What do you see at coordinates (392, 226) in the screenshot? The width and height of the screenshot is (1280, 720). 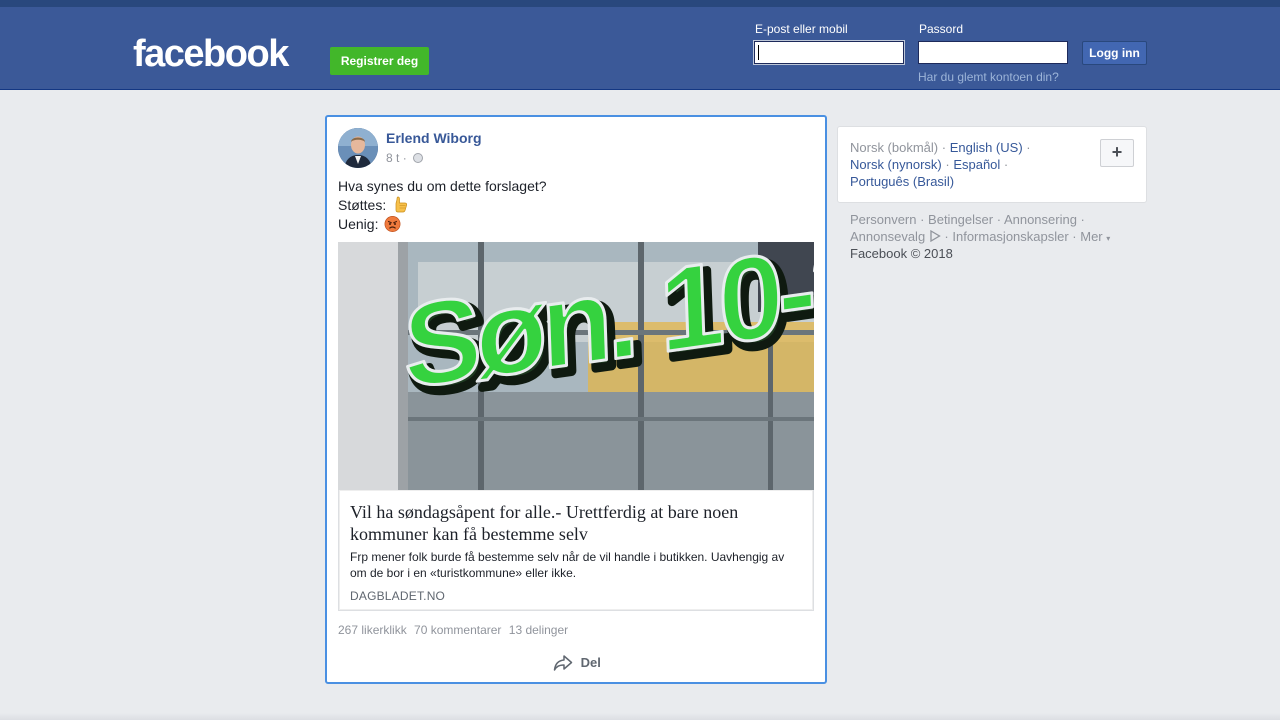 I see `angry-face-emoji-icon` at bounding box center [392, 226].